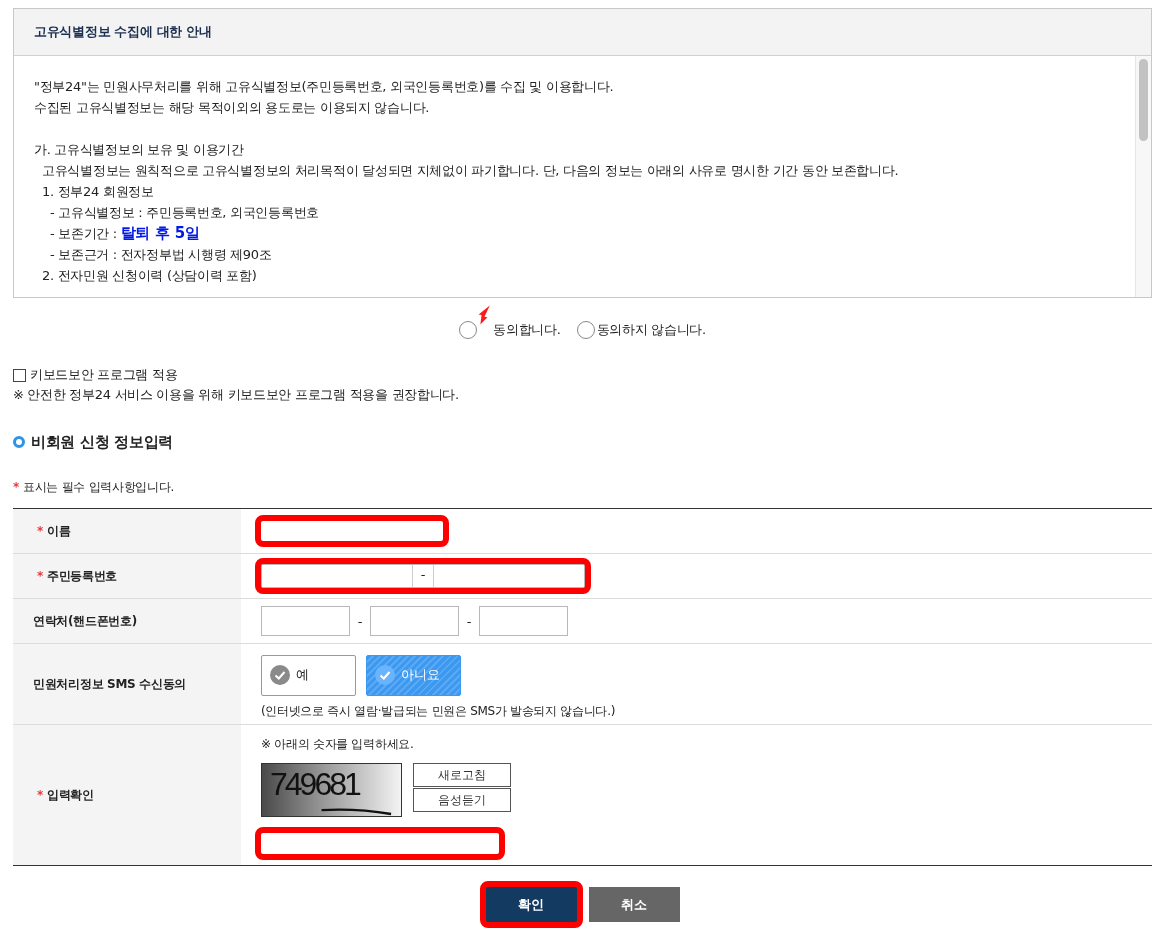  What do you see at coordinates (59, 531) in the screenshot?
I see `field-label: 이름` at bounding box center [59, 531].